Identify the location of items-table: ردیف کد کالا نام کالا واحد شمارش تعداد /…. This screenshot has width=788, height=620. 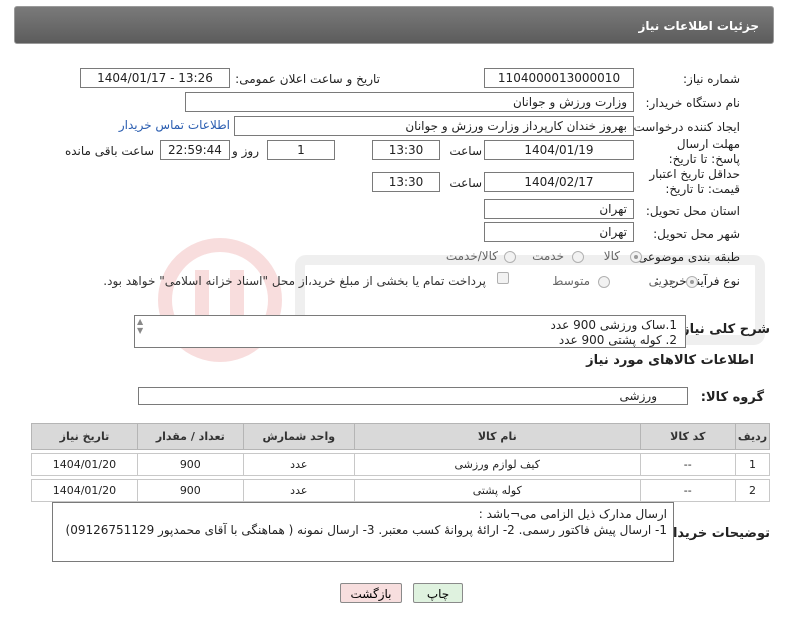
(401, 462).